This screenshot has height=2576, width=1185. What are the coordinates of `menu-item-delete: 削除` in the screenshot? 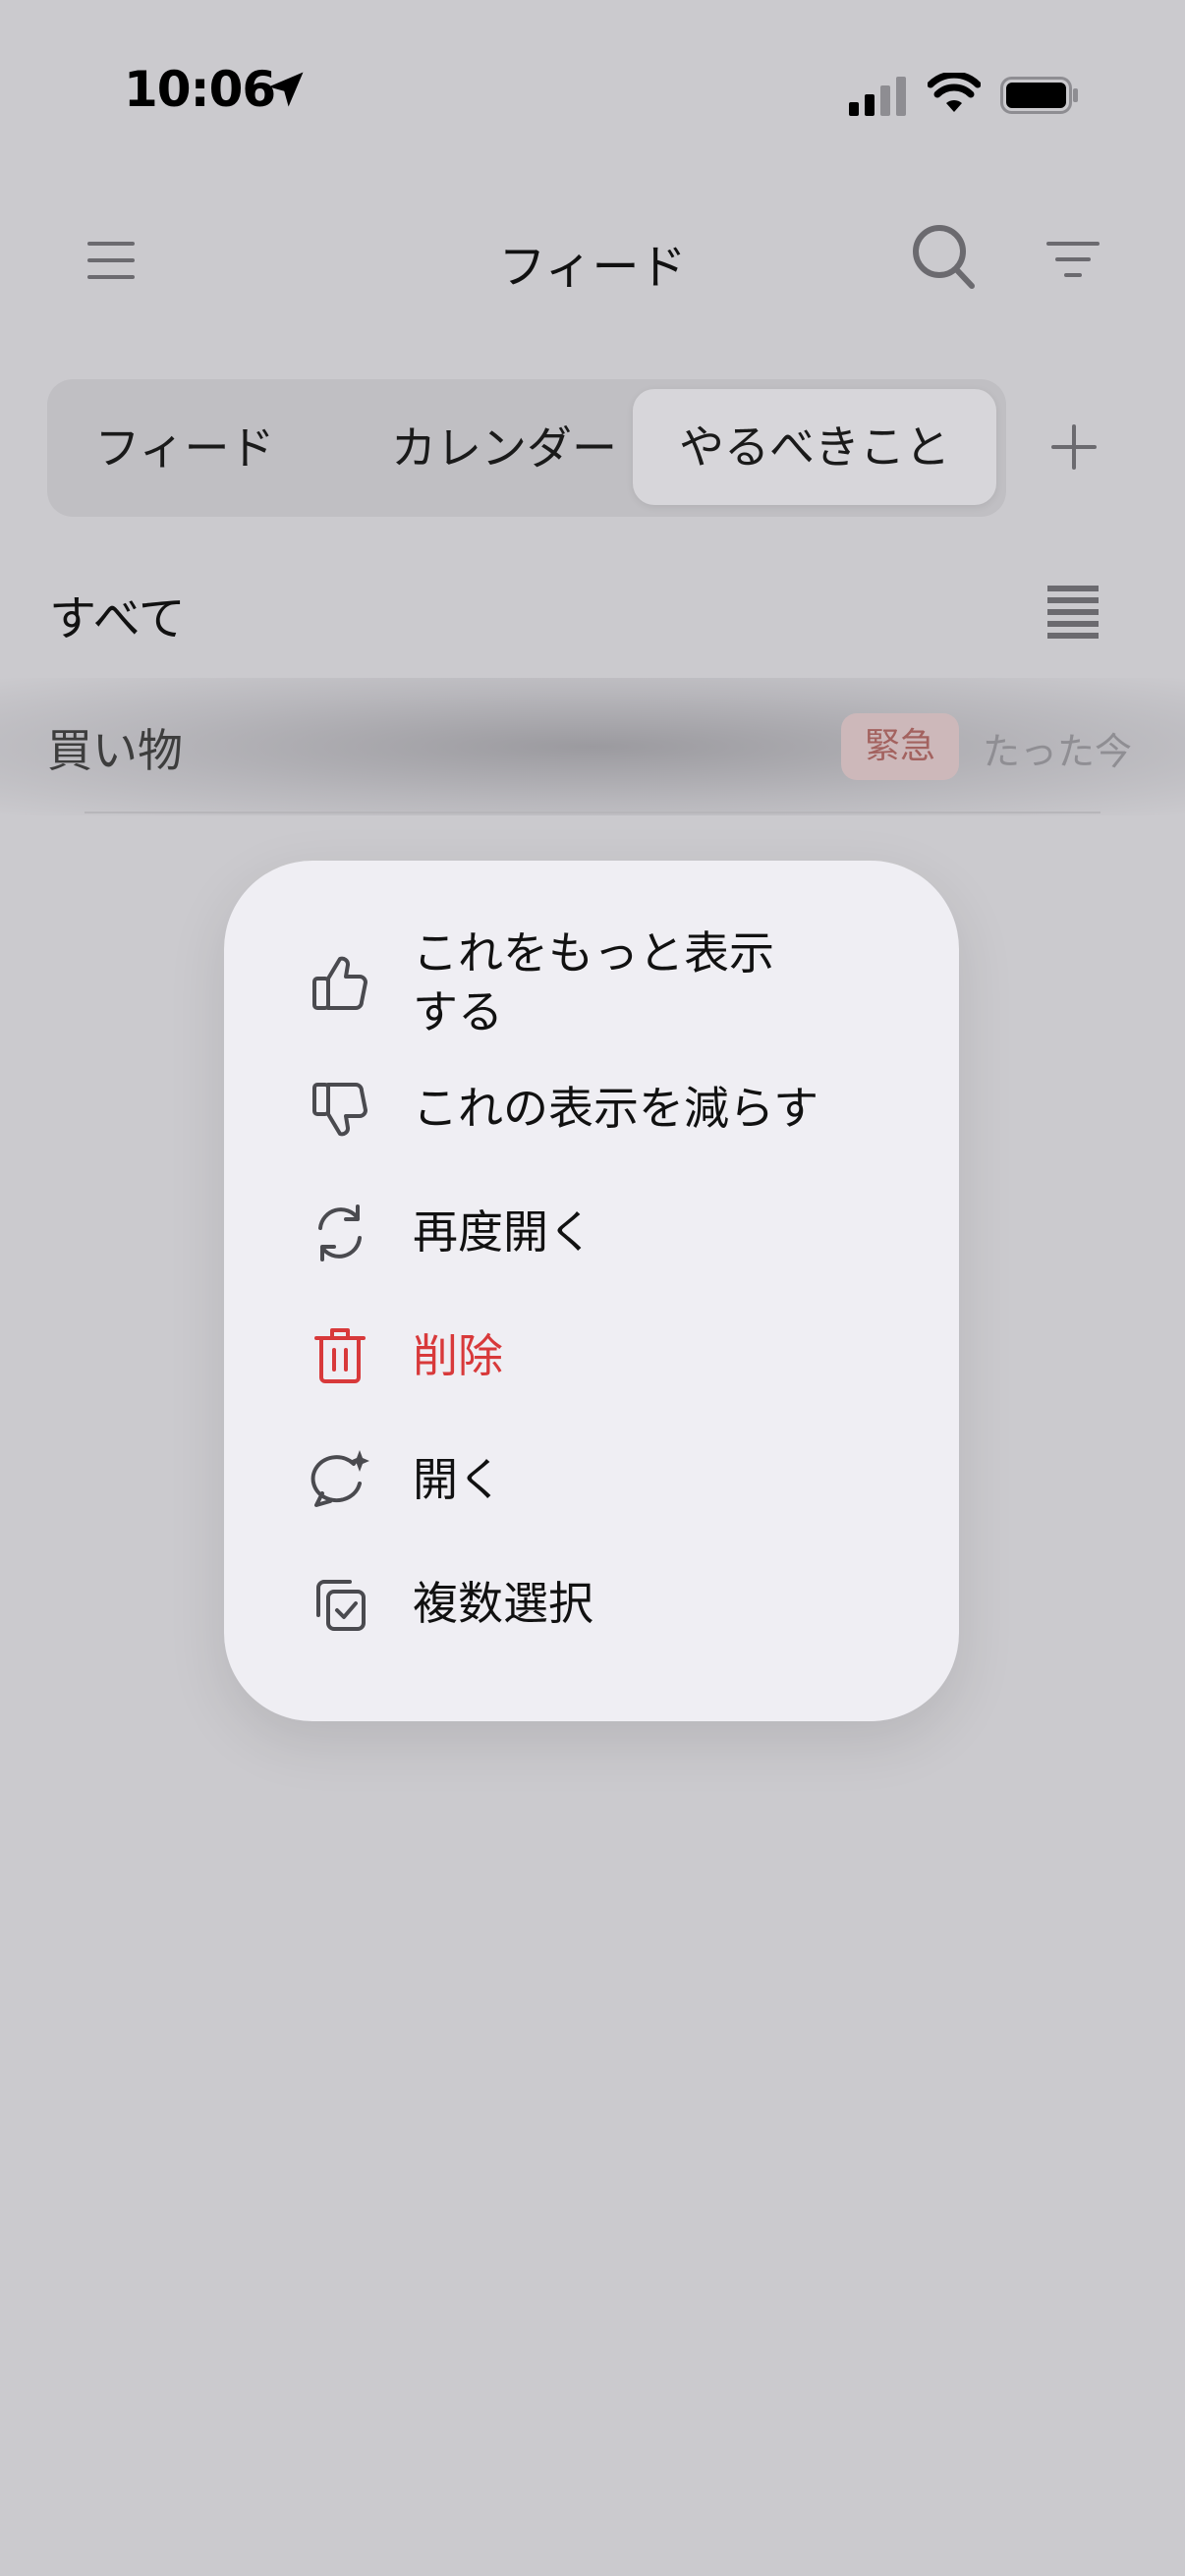 It's located at (592, 1356).